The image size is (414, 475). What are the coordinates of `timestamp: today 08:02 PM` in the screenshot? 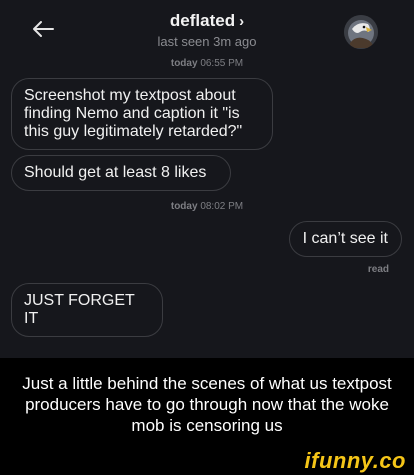 It's located at (207, 207).